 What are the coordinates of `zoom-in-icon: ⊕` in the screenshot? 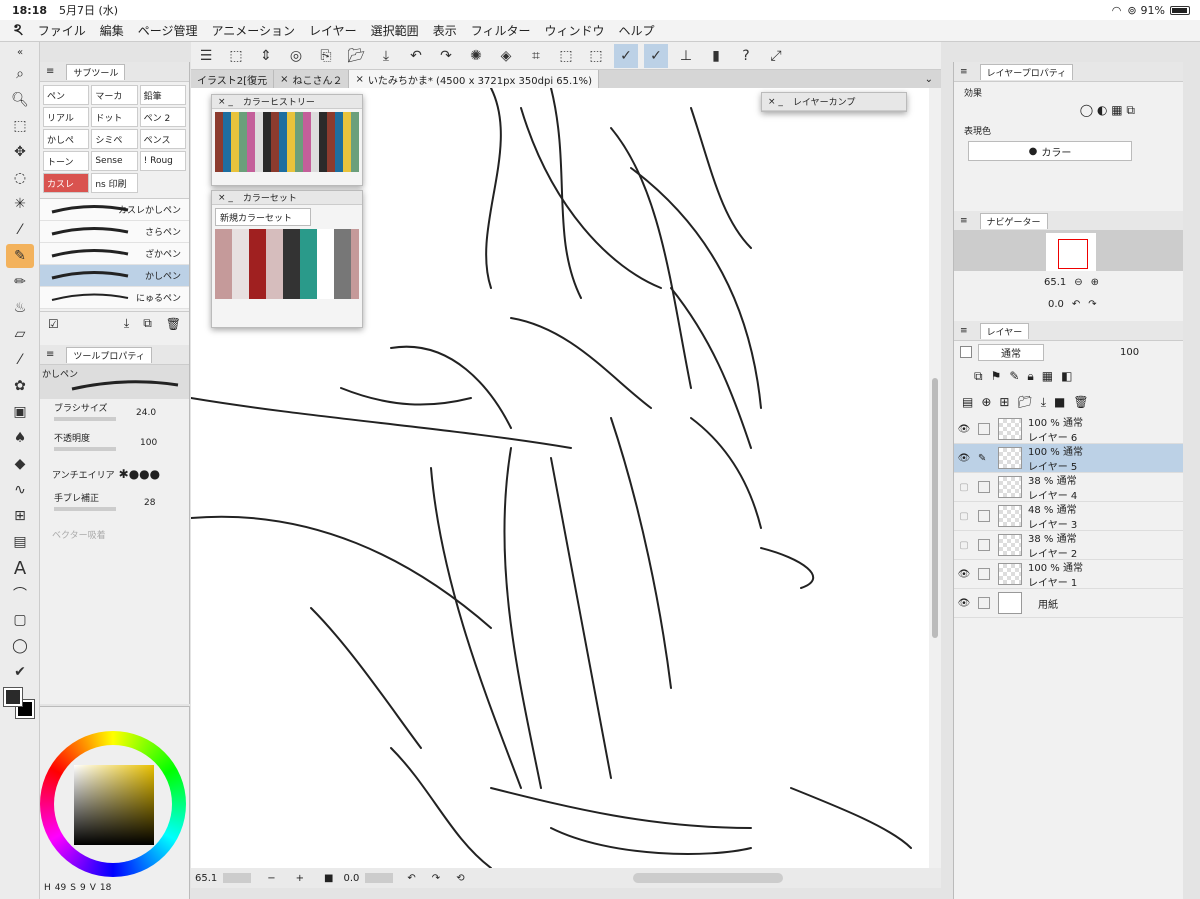 It's located at (1095, 282).